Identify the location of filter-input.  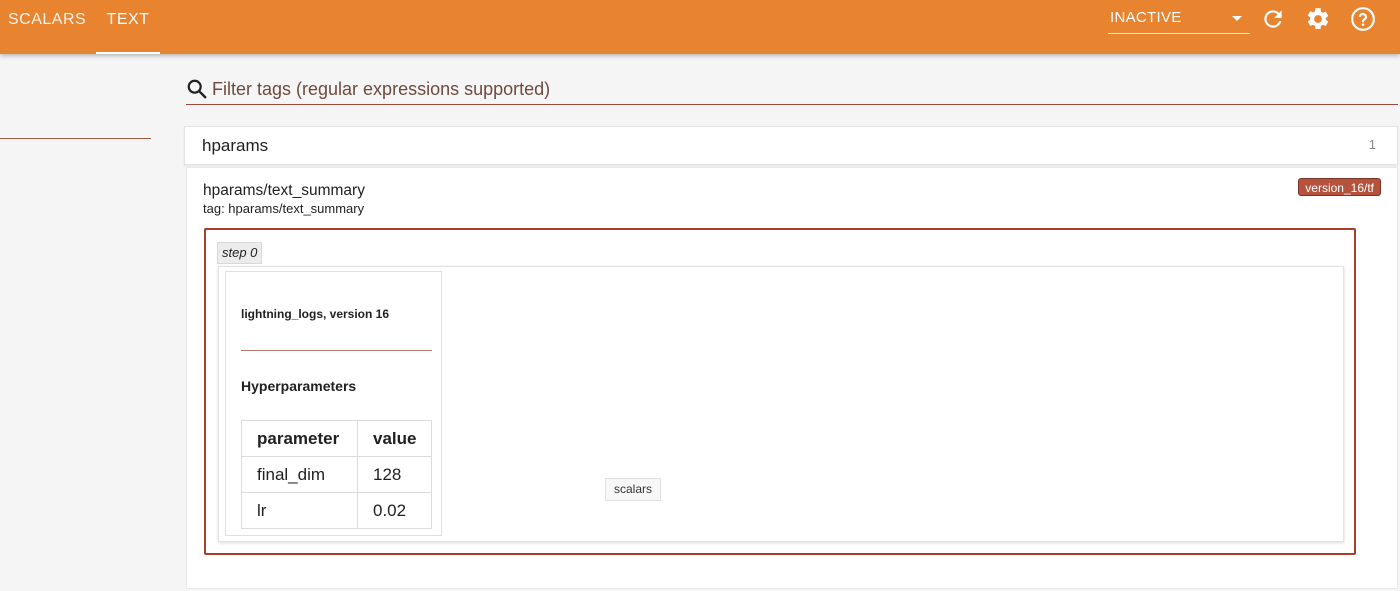
(762, 89).